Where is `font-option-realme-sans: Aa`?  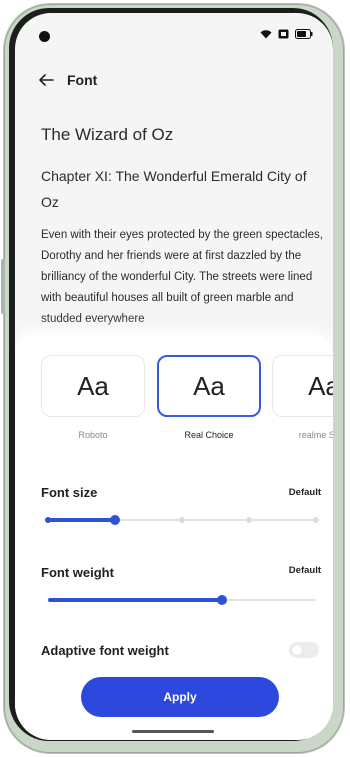
font-option-realme-sans: Aa is located at coordinates (302, 386).